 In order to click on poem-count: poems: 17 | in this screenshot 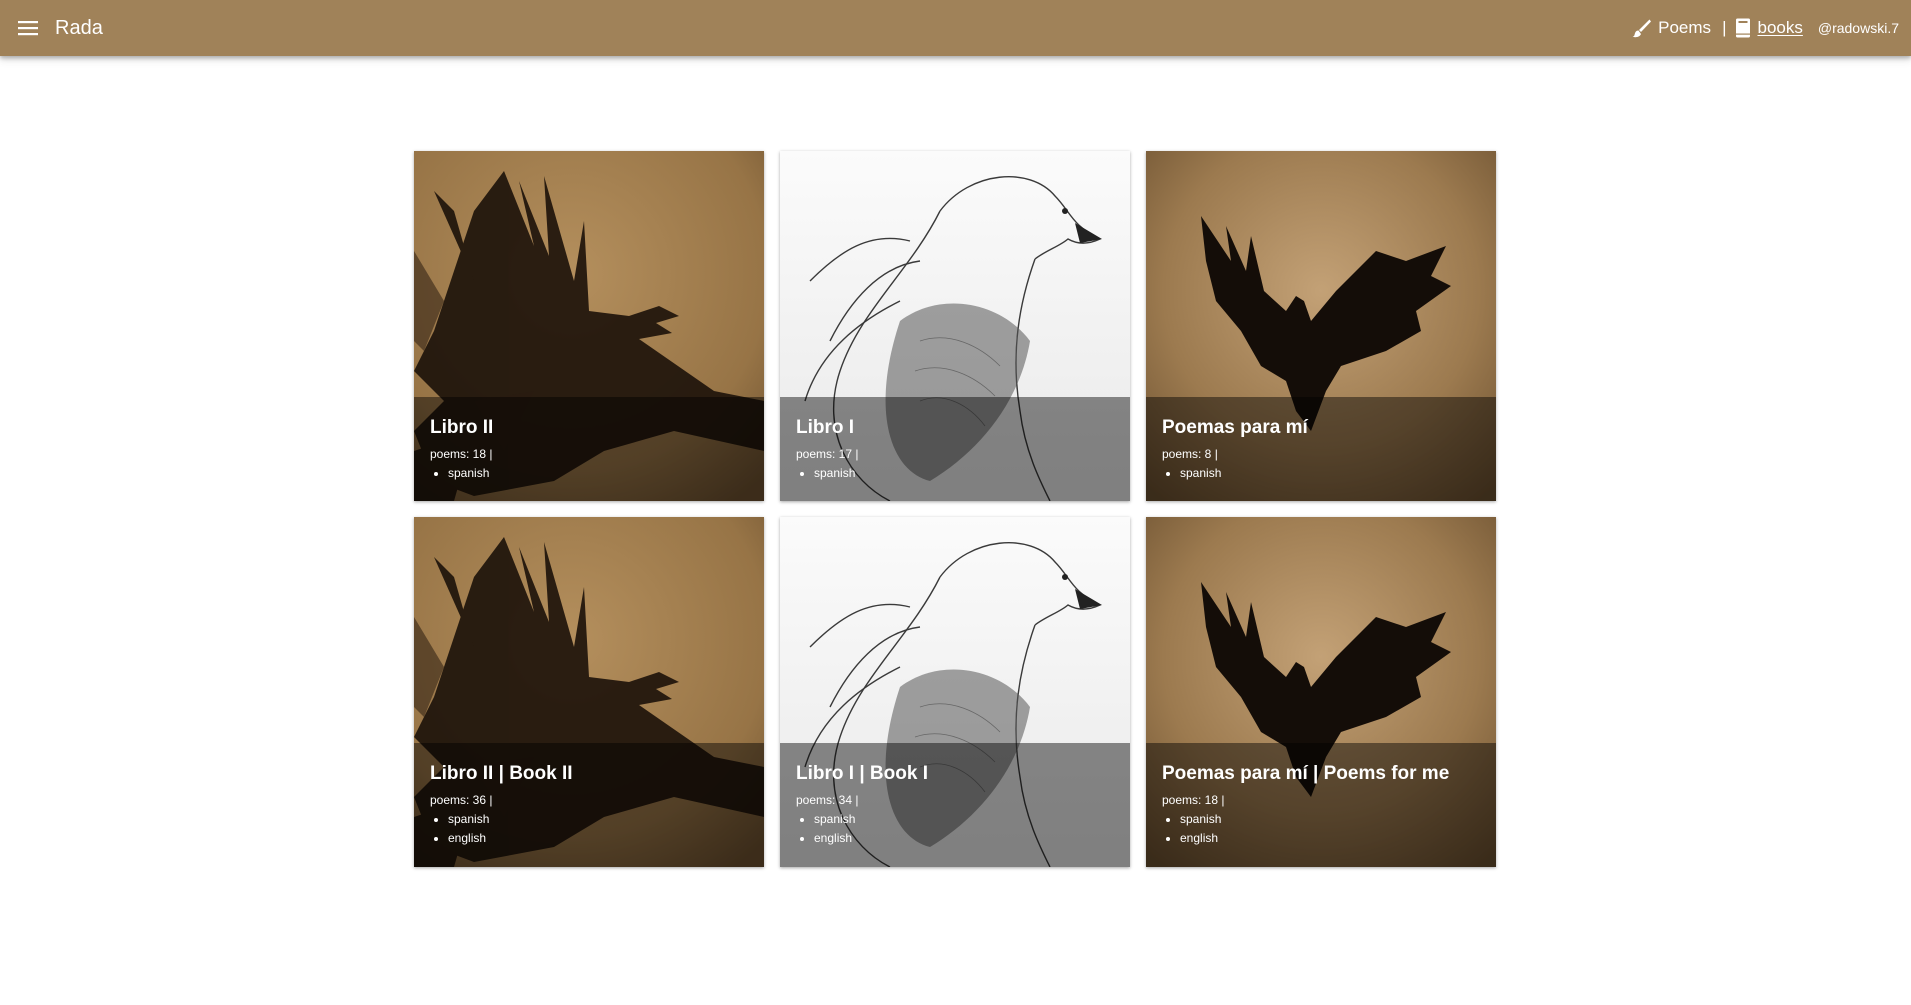, I will do `click(827, 454)`.